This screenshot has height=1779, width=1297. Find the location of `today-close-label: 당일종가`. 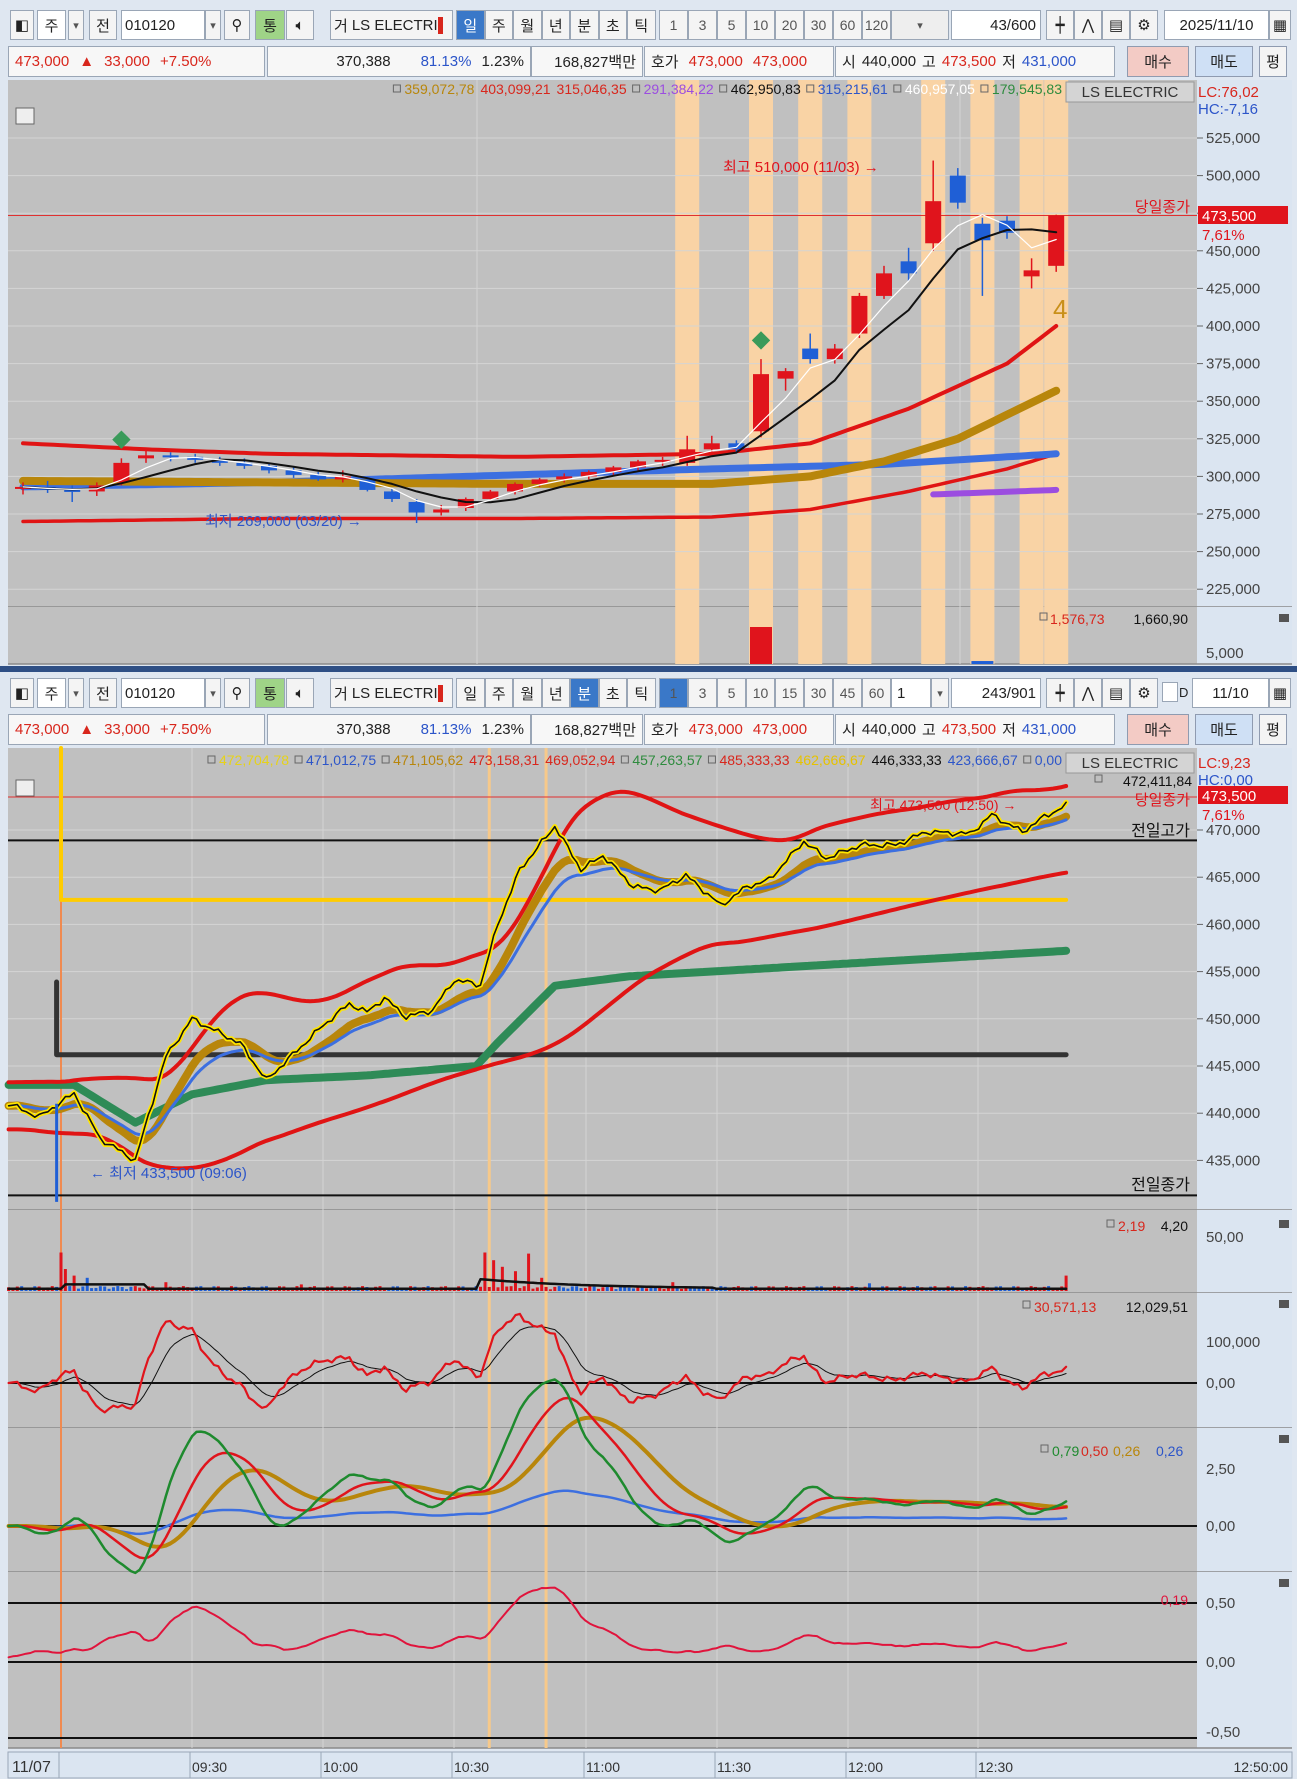

today-close-label: 당일종가 is located at coordinates (1162, 800).